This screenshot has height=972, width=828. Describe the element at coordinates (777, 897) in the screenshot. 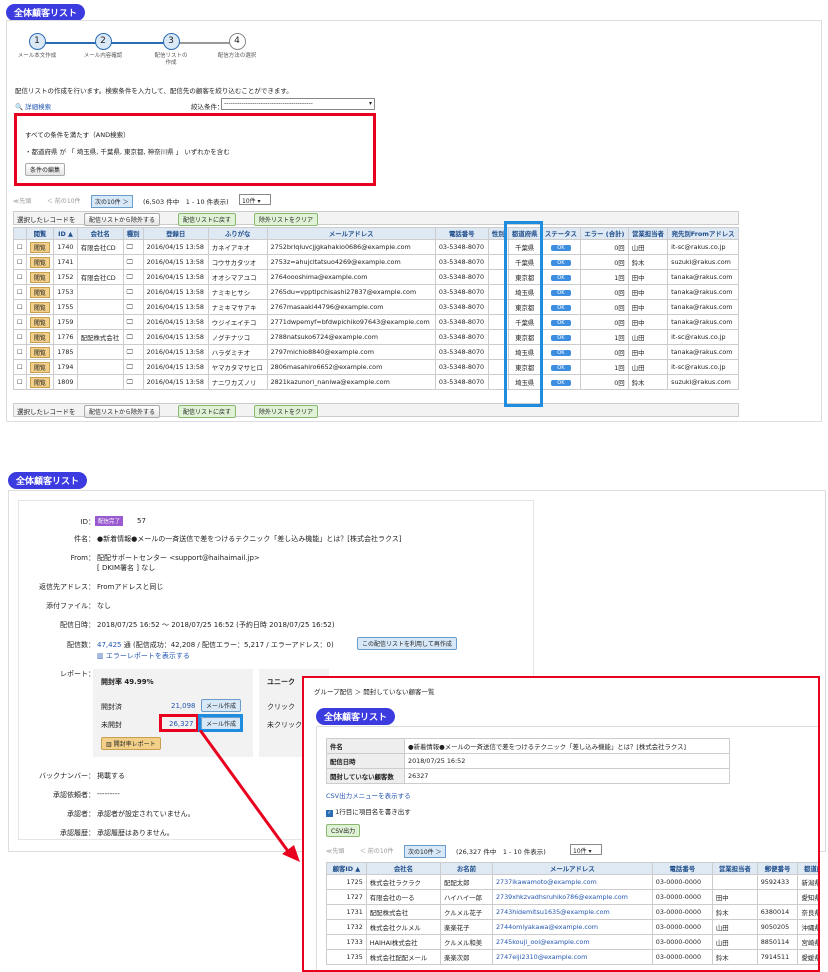

I see `zip-cell` at that location.